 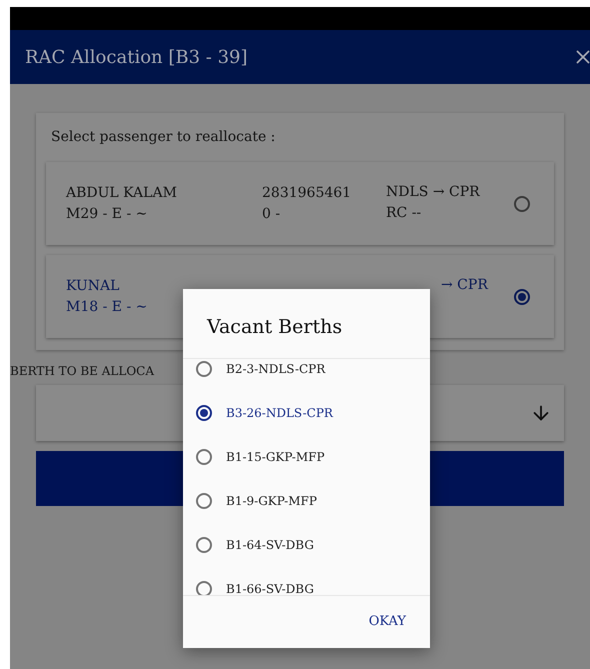 I want to click on dialog-title: Vacant Berths, so click(x=275, y=327).